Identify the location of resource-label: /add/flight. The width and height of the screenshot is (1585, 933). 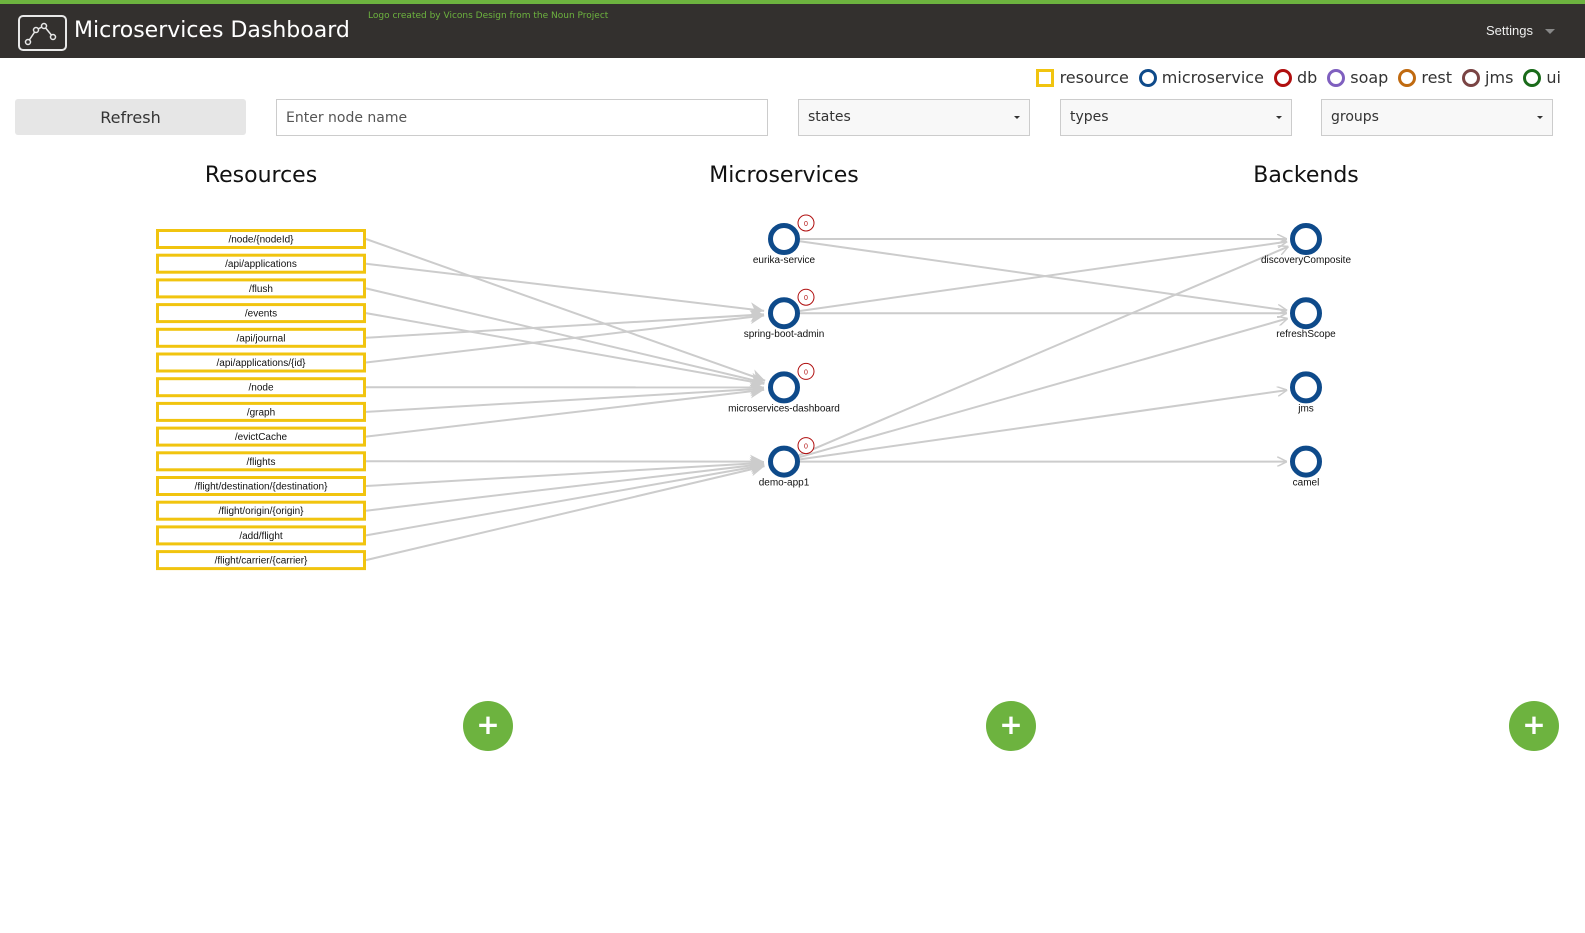
(261, 536).